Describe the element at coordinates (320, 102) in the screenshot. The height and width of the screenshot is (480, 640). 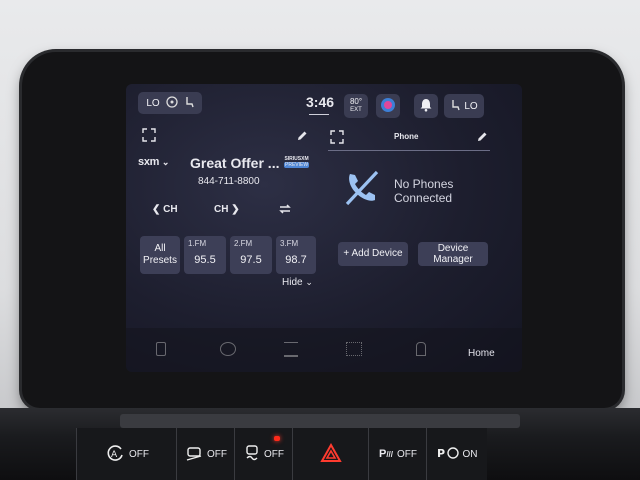
I see `clock: 3:46` at that location.